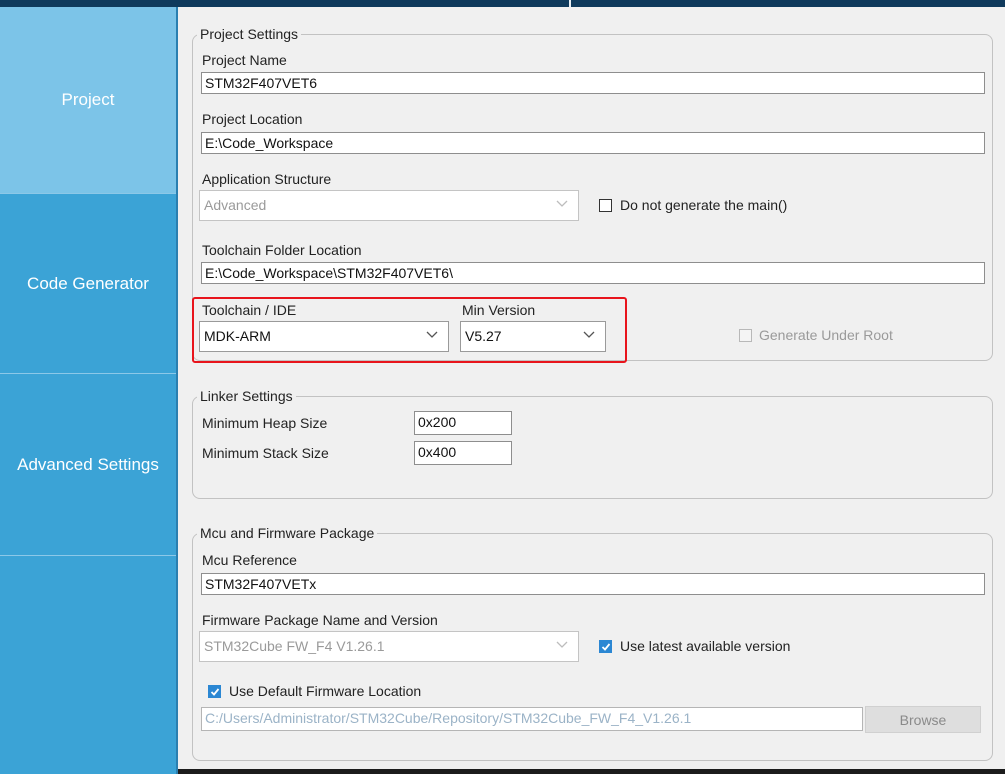  Describe the element at coordinates (409, 330) in the screenshot. I see `highlight-box` at that location.